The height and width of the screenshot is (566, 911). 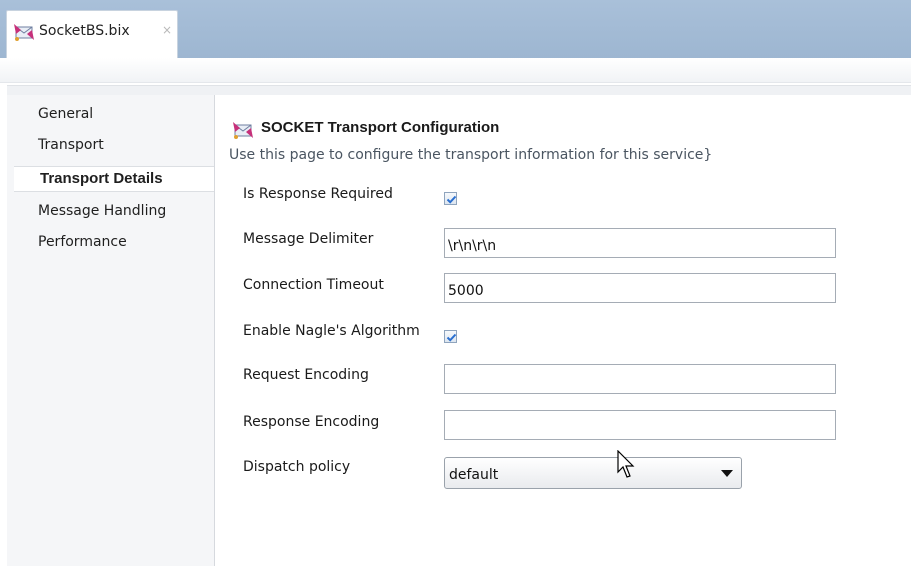 What do you see at coordinates (727, 473) in the screenshot?
I see `chevron-down-icon` at bounding box center [727, 473].